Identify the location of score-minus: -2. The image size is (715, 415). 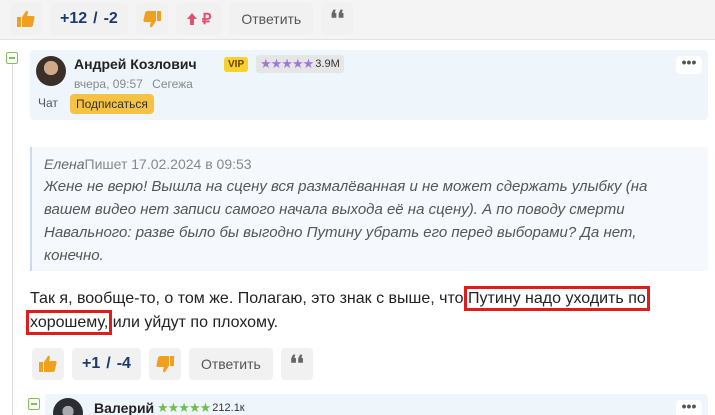
(110, 18).